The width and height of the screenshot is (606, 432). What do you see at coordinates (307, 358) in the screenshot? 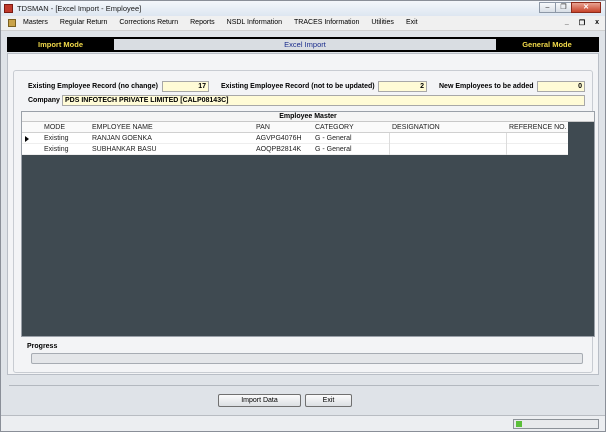
I see `progress-bar` at bounding box center [307, 358].